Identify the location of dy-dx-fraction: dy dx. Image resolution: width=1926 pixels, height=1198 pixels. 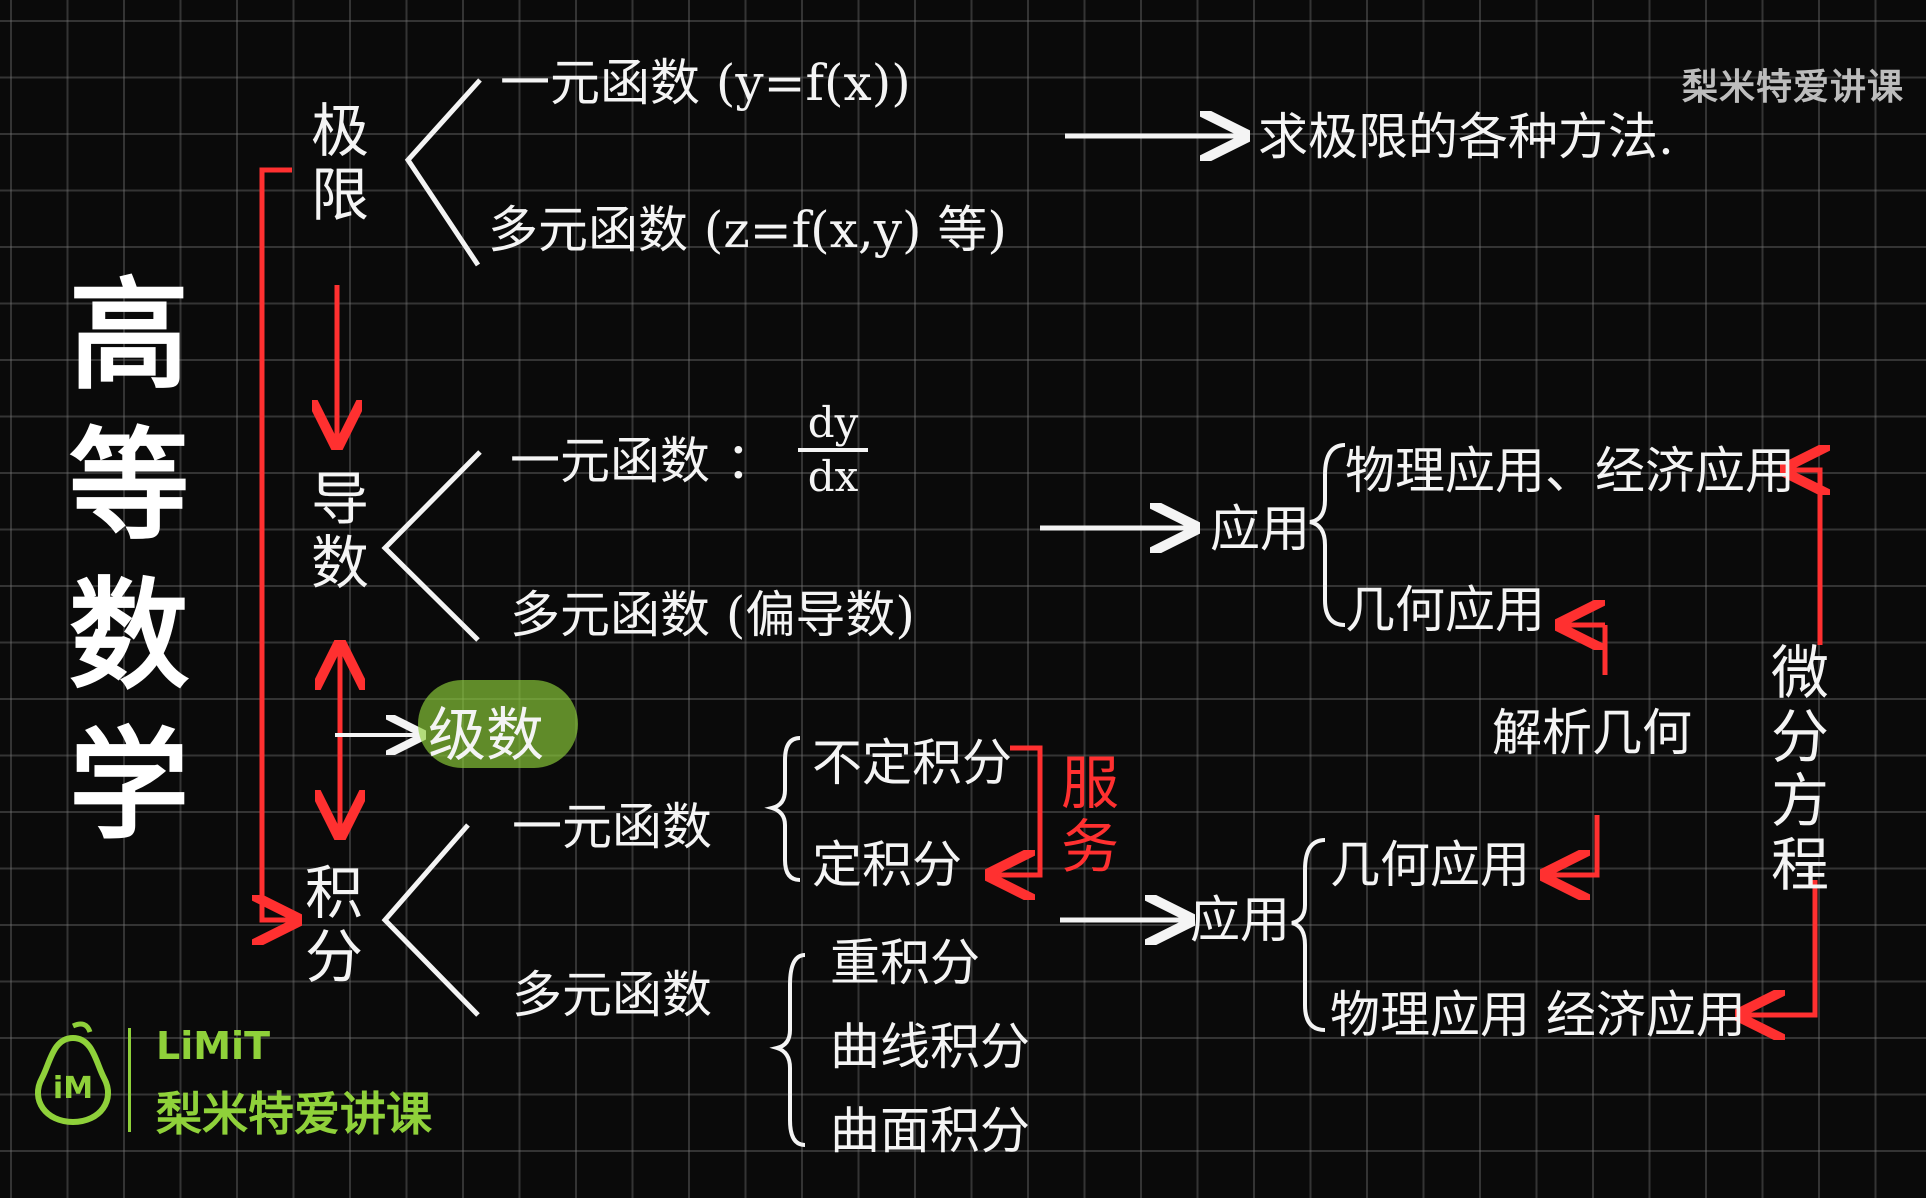
(833, 450).